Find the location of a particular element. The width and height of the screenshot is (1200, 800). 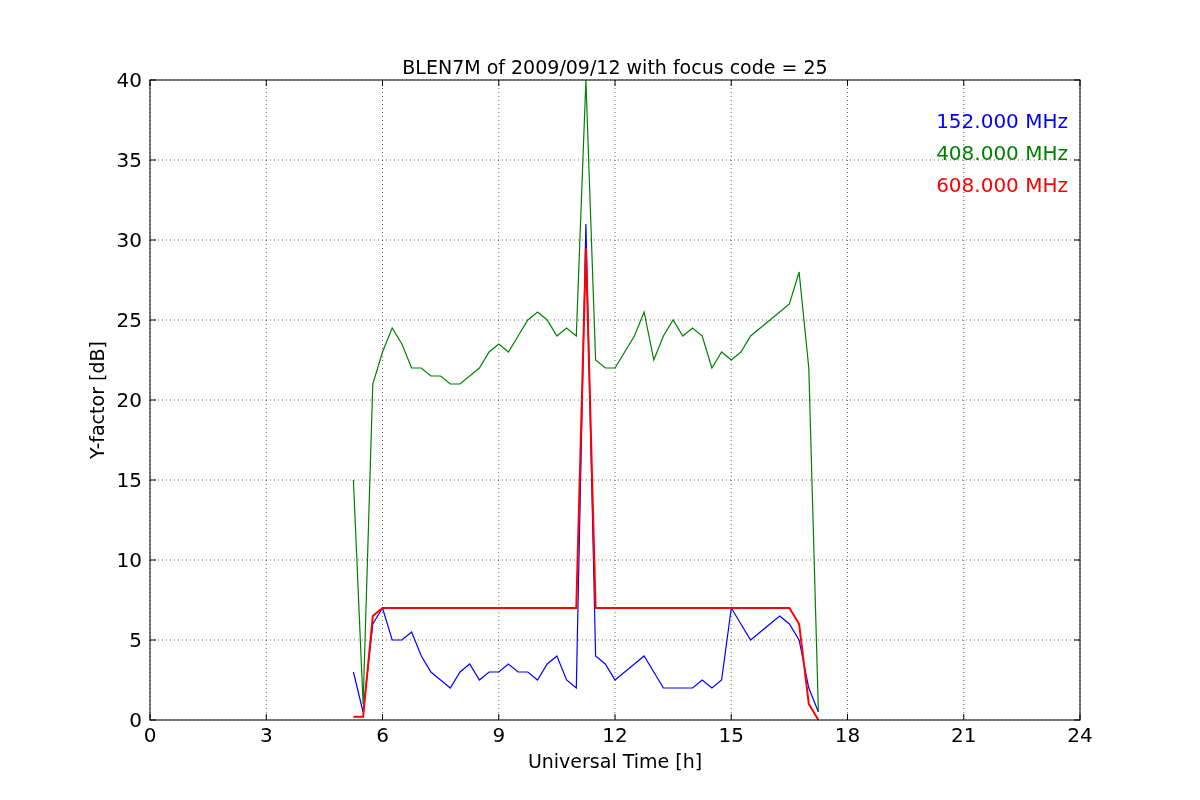

x-tick-label: 21 is located at coordinates (964, 735).